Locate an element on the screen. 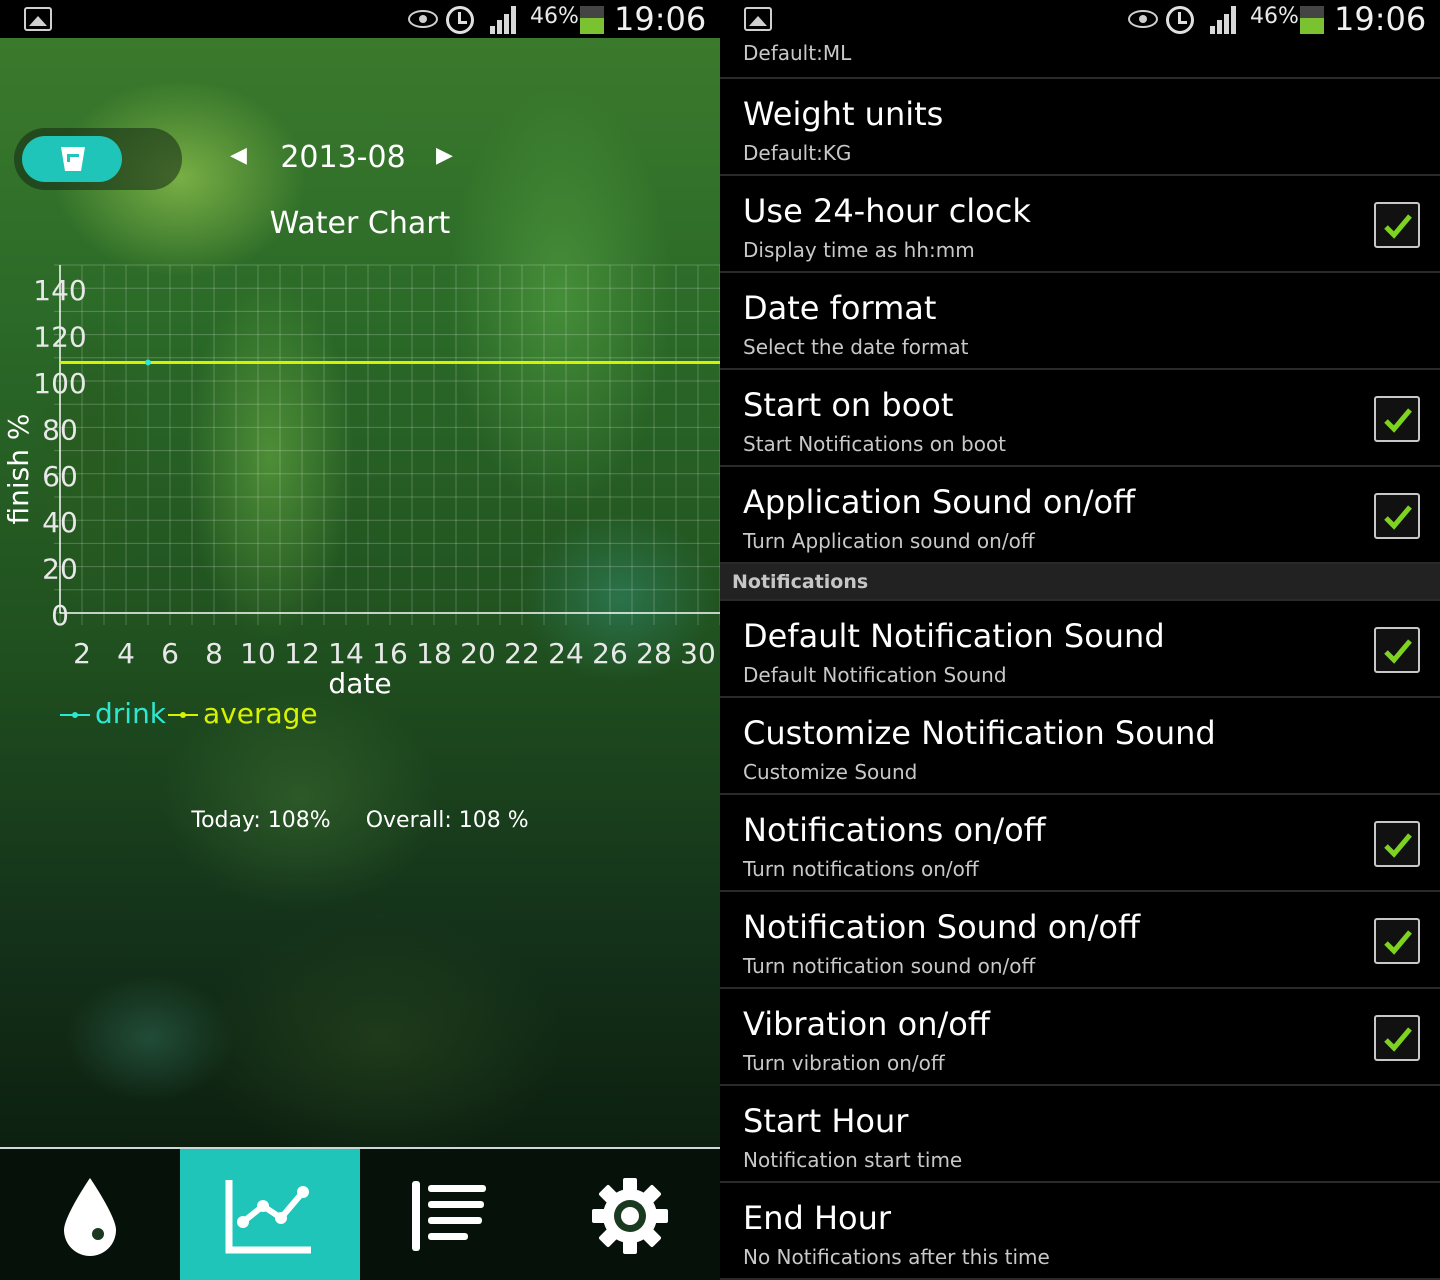 The image size is (1440, 1280). settings-row-summary: No Notifications after this time is located at coordinates (896, 1257).